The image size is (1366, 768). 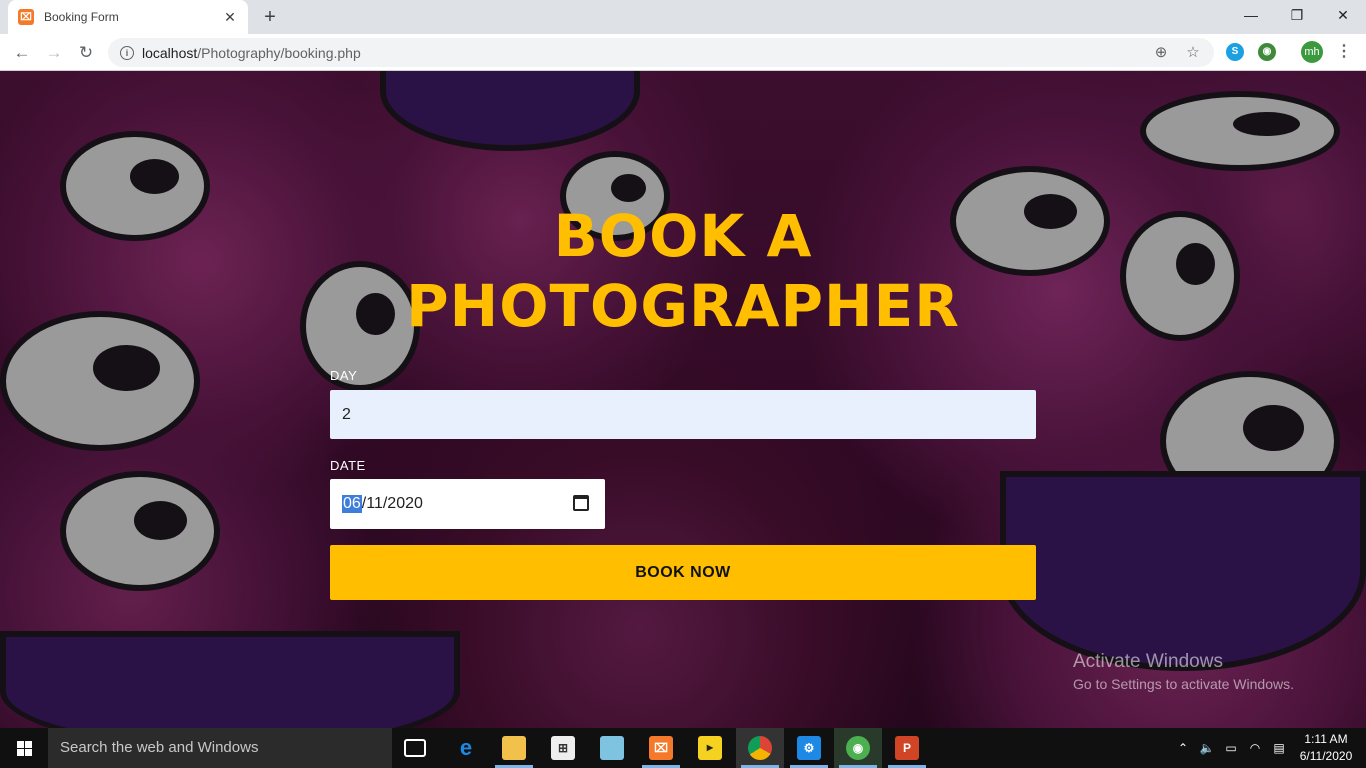 What do you see at coordinates (760, 748) in the screenshot?
I see `chrome-icon` at bounding box center [760, 748].